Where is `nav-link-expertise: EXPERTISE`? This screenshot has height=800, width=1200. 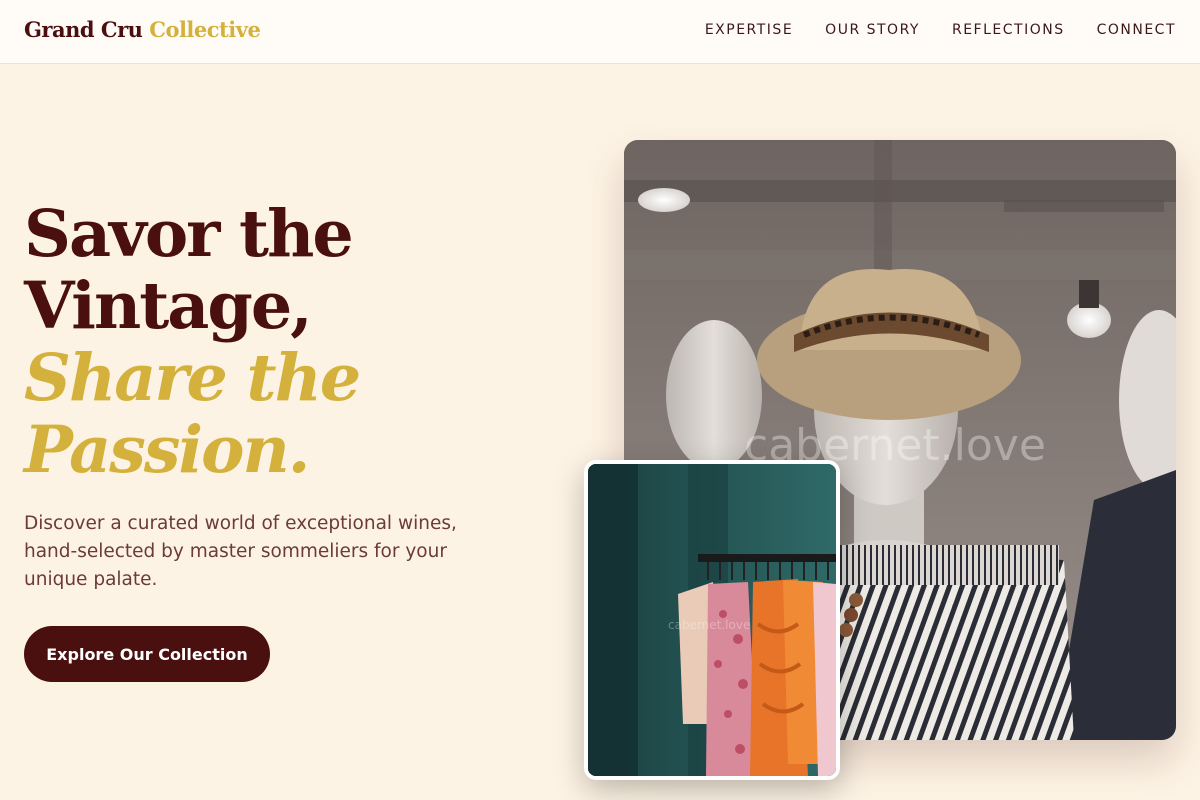
nav-link-expertise: EXPERTISE is located at coordinates (749, 30).